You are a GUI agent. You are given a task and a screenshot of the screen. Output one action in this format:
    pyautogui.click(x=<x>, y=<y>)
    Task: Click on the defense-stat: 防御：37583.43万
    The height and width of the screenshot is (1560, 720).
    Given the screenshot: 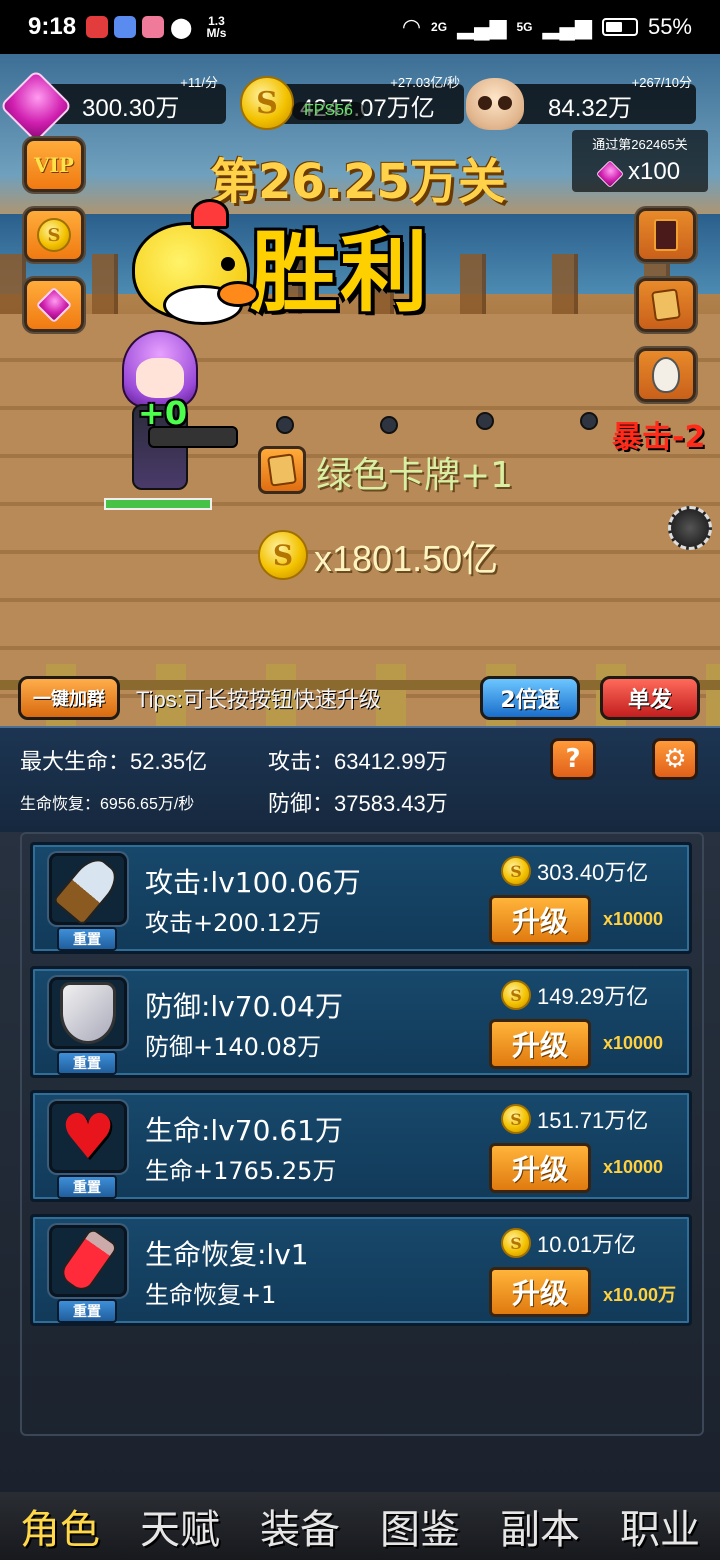 What is the action you would take?
    pyautogui.click(x=358, y=803)
    